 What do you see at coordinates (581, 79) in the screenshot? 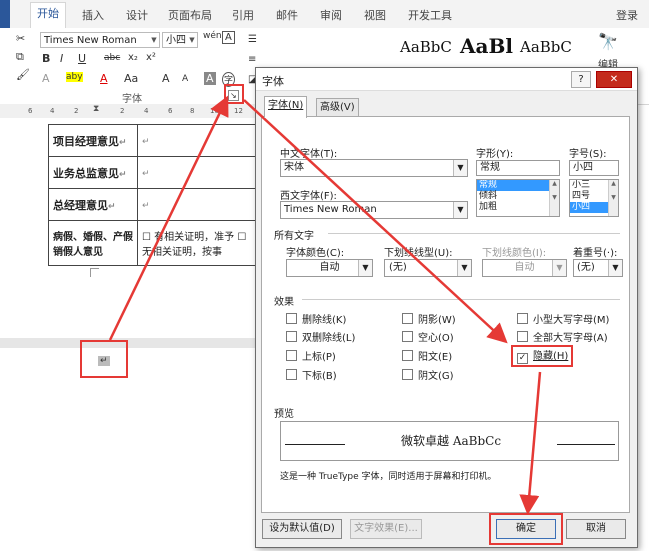
I see `help-button: ?` at bounding box center [581, 79].